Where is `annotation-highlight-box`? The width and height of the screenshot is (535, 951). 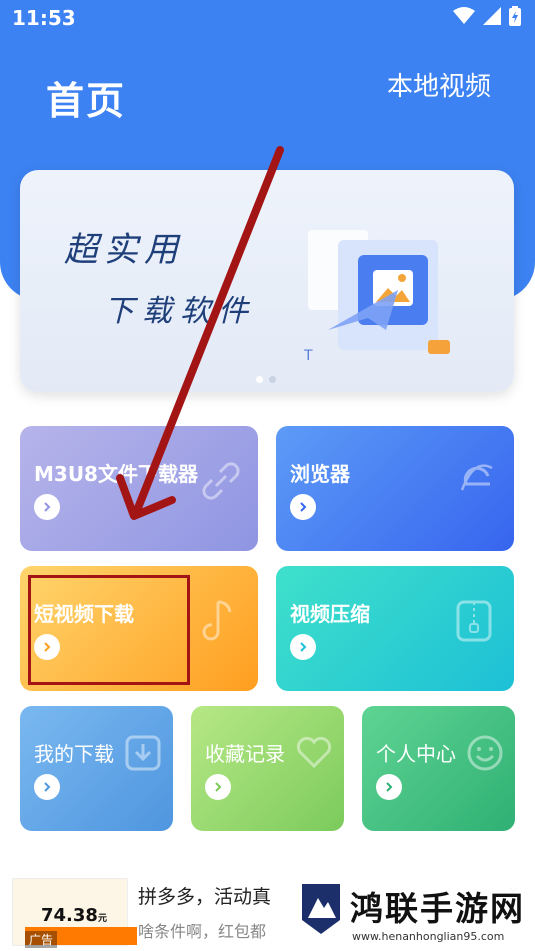
annotation-highlight-box is located at coordinates (109, 630).